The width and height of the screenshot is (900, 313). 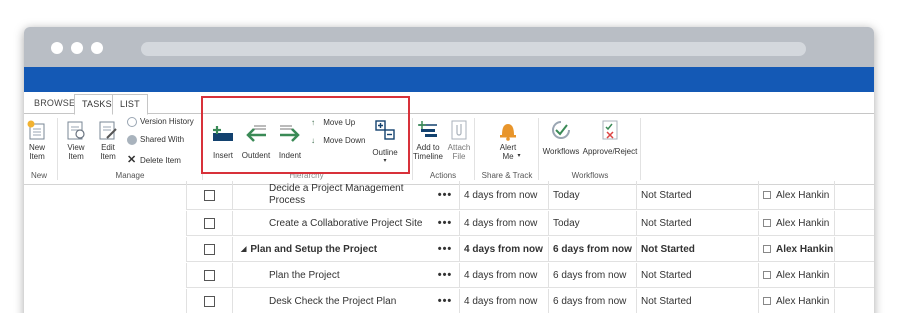 I want to click on add-to-timeline-label: Add to Timeline, so click(x=428, y=152).